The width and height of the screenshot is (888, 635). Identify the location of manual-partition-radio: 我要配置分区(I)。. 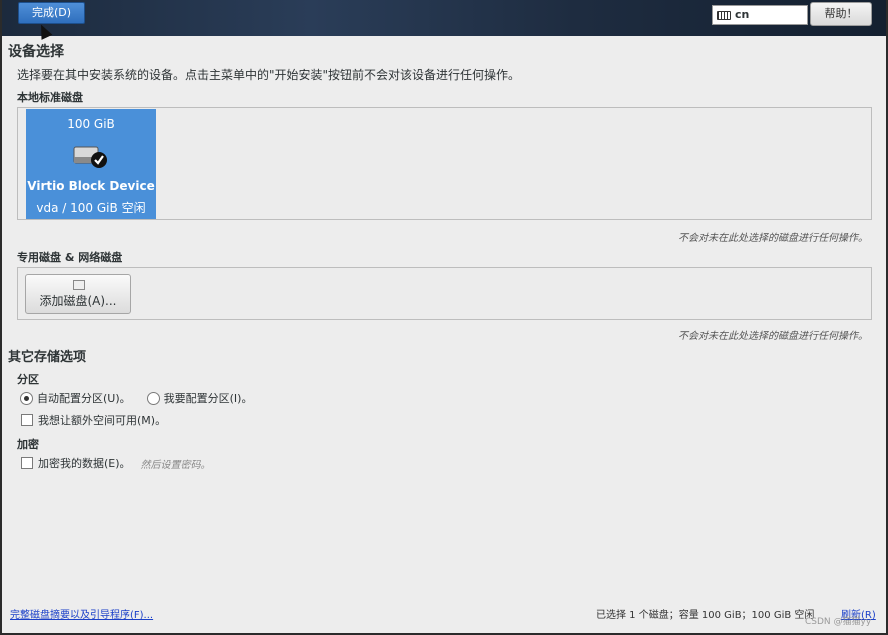
(199, 398).